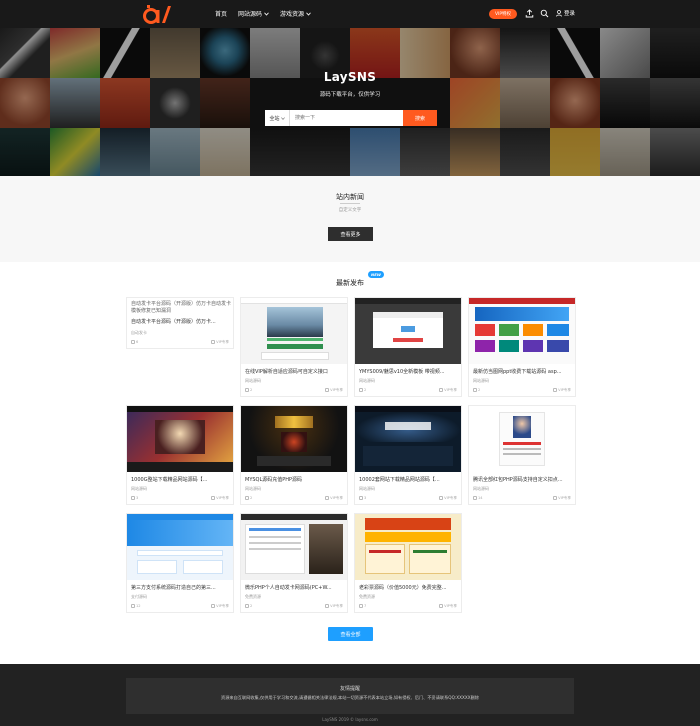 This screenshot has height=726, width=700. What do you see at coordinates (138, 606) in the screenshot?
I see `view-count: 12` at bounding box center [138, 606].